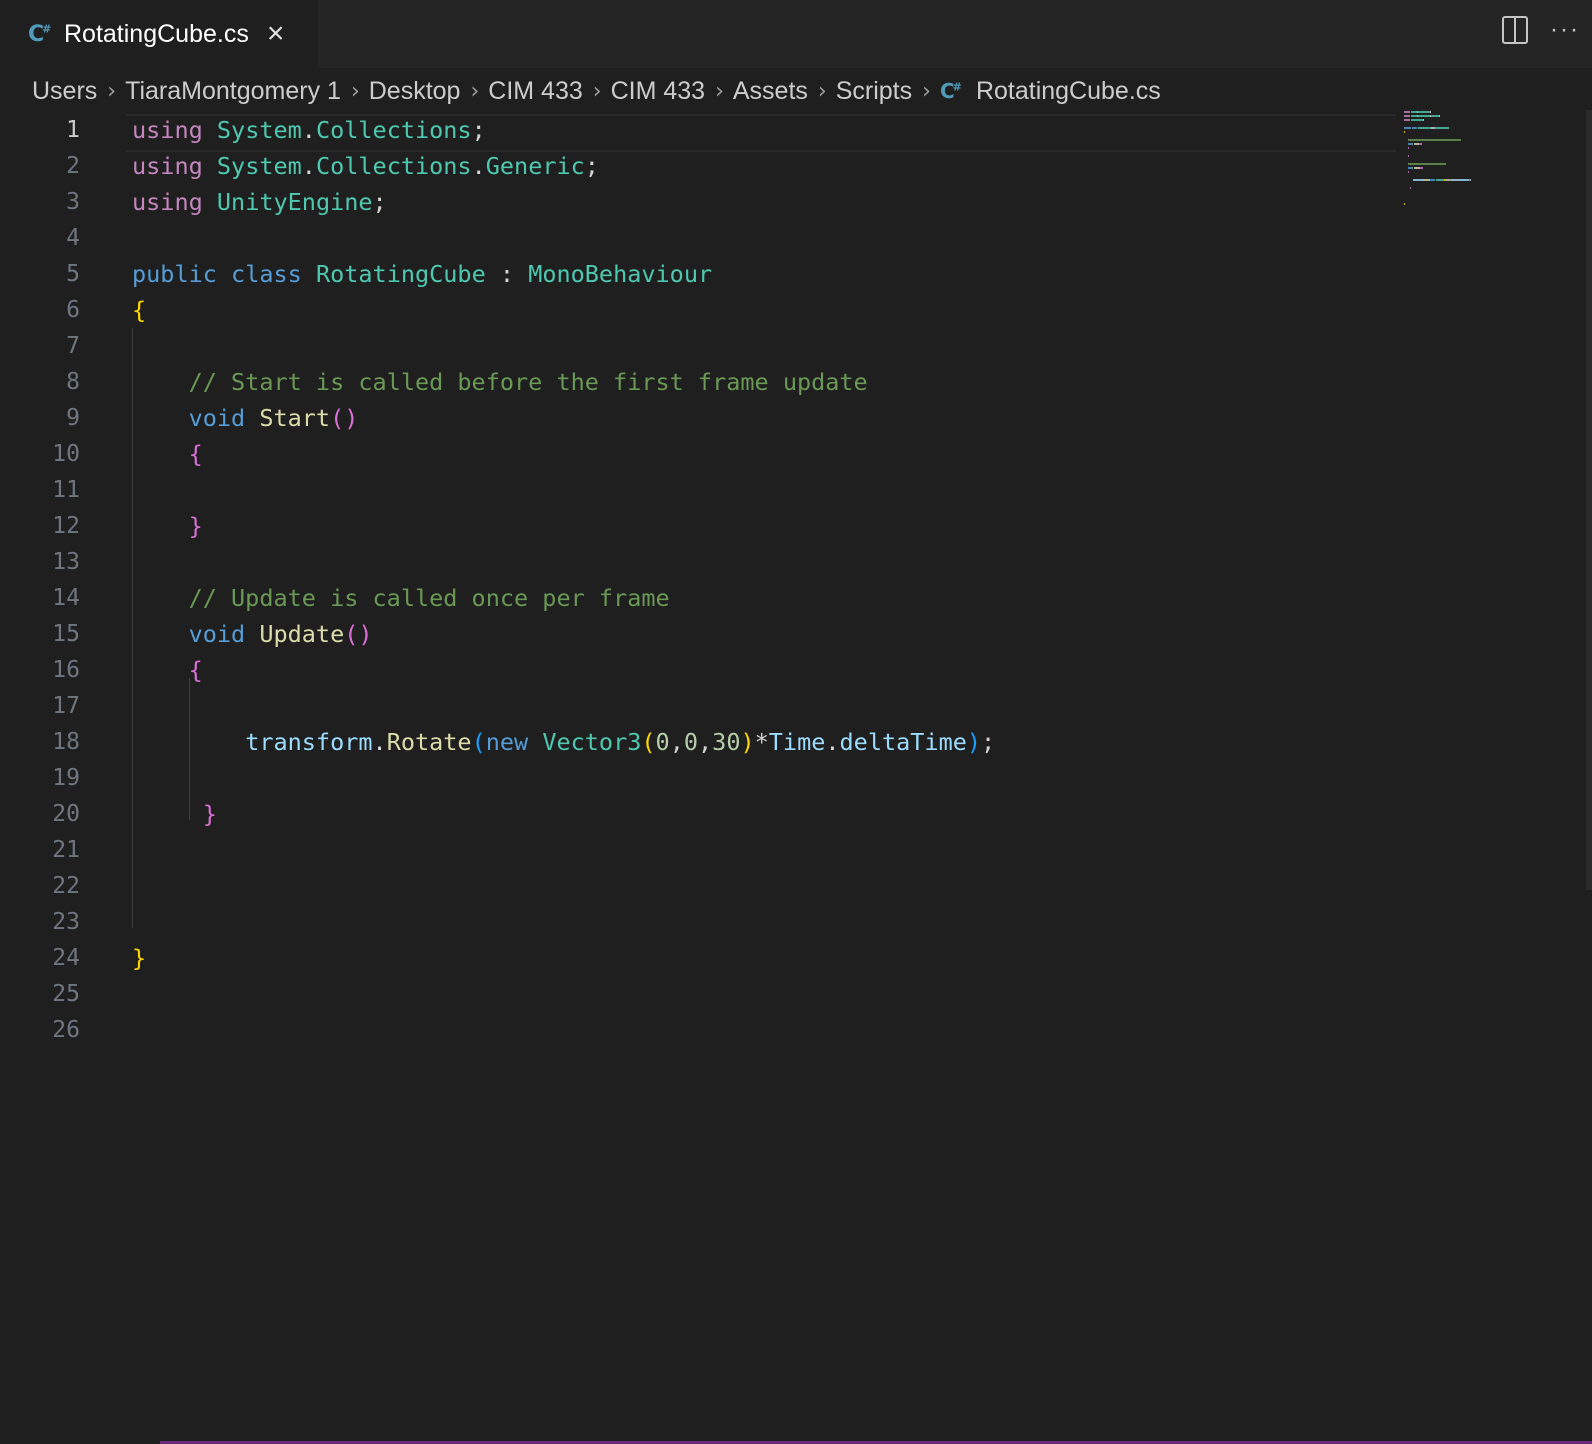  I want to click on code-line: using UnityEngine;, so click(563, 202).